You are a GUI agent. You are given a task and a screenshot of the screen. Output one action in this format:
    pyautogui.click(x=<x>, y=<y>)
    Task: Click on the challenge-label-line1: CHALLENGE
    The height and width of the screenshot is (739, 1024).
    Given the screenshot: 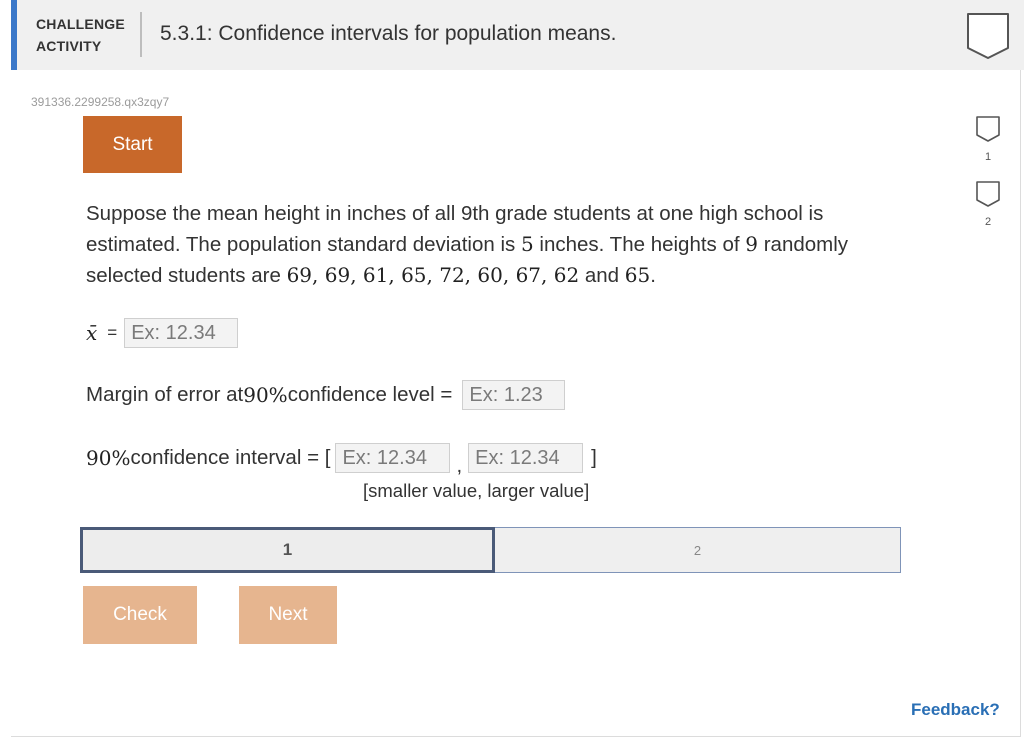 What is the action you would take?
    pyautogui.click(x=80, y=24)
    